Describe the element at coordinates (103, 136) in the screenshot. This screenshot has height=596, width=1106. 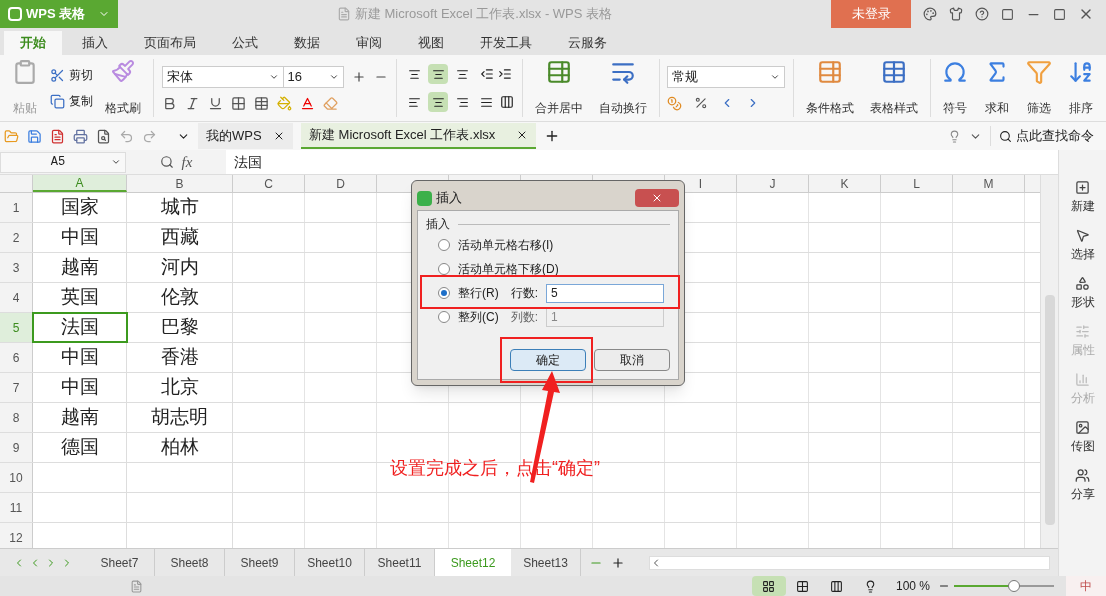
I see `print-preview-icon` at that location.